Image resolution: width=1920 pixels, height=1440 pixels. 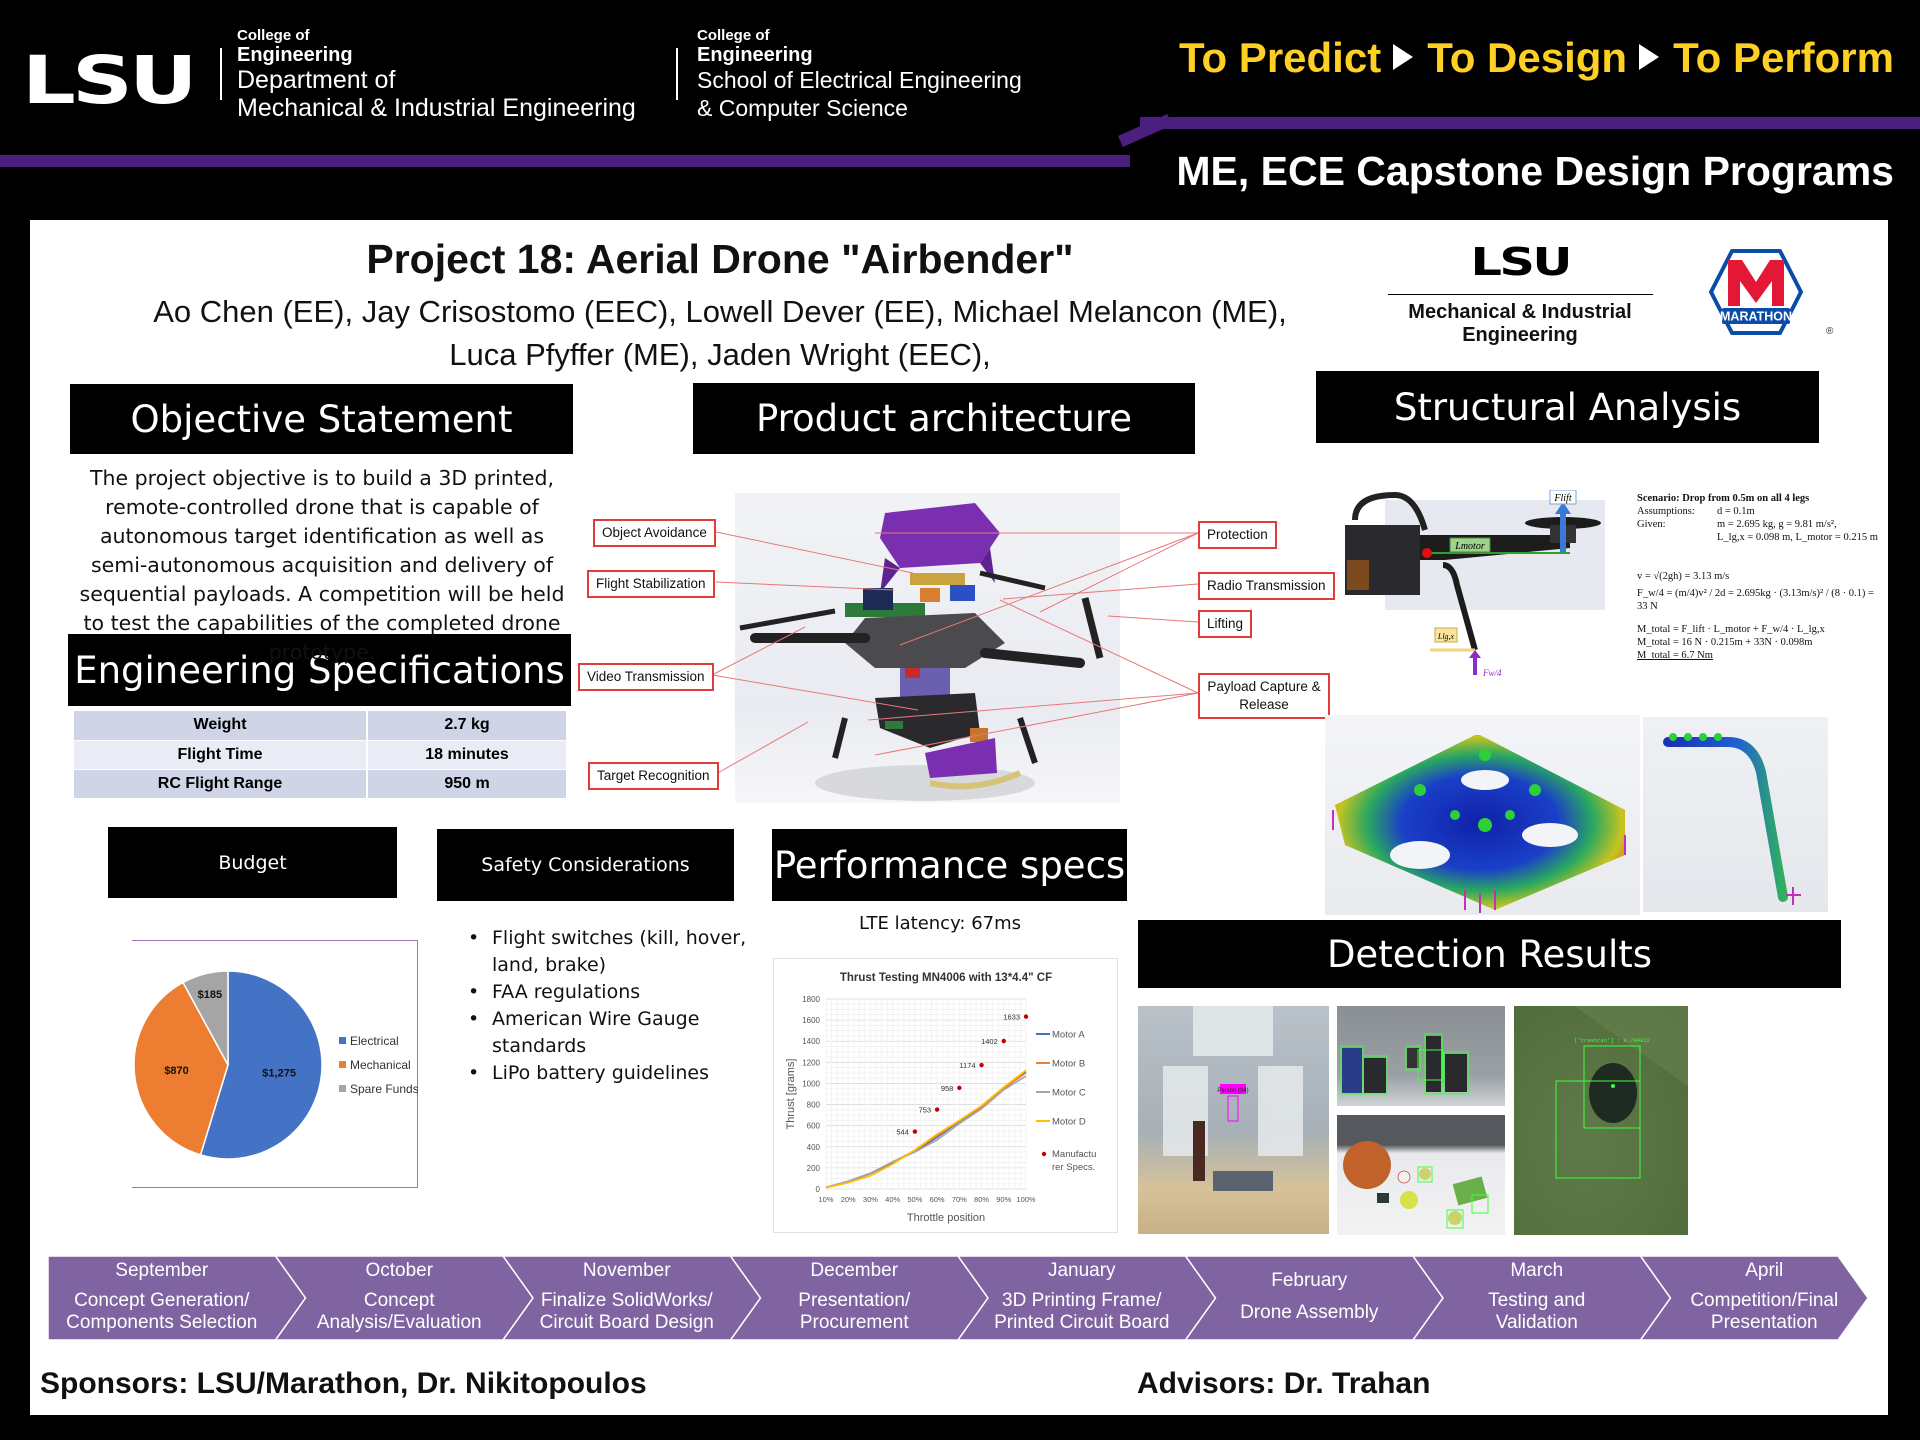 What do you see at coordinates (279, 1074) in the screenshot?
I see `pie-data-label: $1,275` at bounding box center [279, 1074].